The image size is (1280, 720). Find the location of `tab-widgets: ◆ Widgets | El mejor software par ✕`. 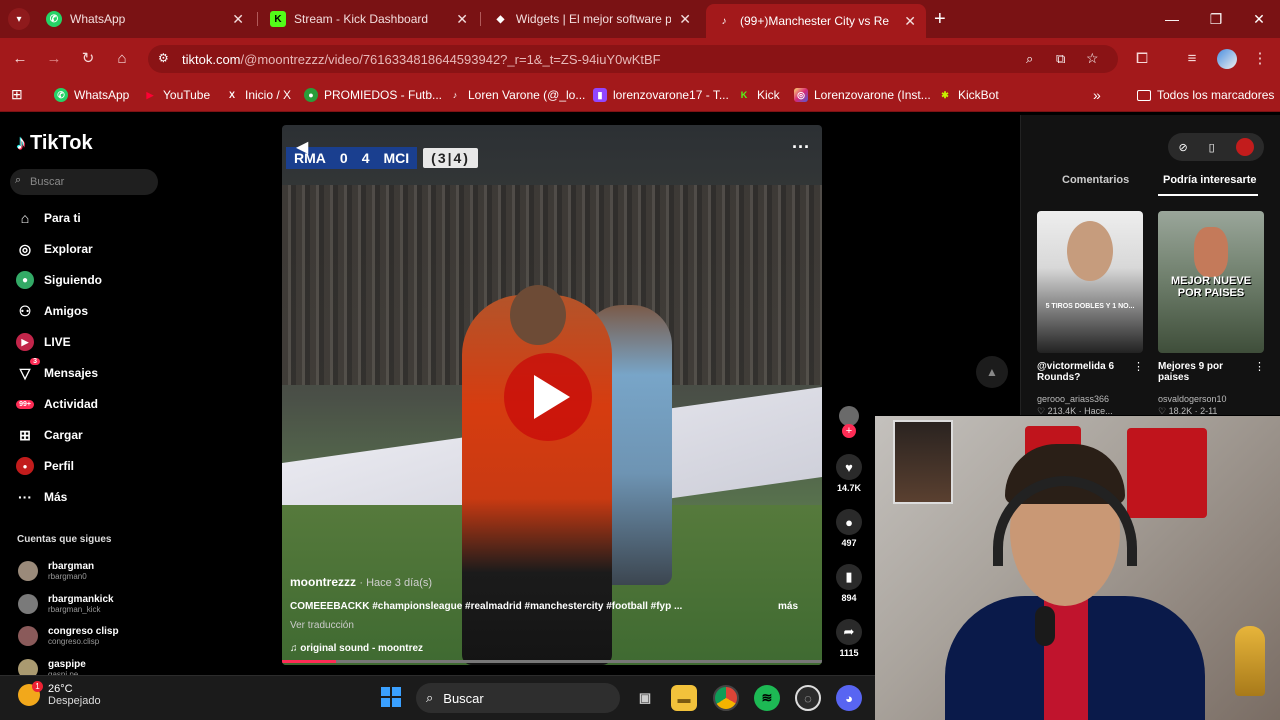

tab-widgets: ◆ Widgets | El mejor software par ✕ is located at coordinates (592, 19).